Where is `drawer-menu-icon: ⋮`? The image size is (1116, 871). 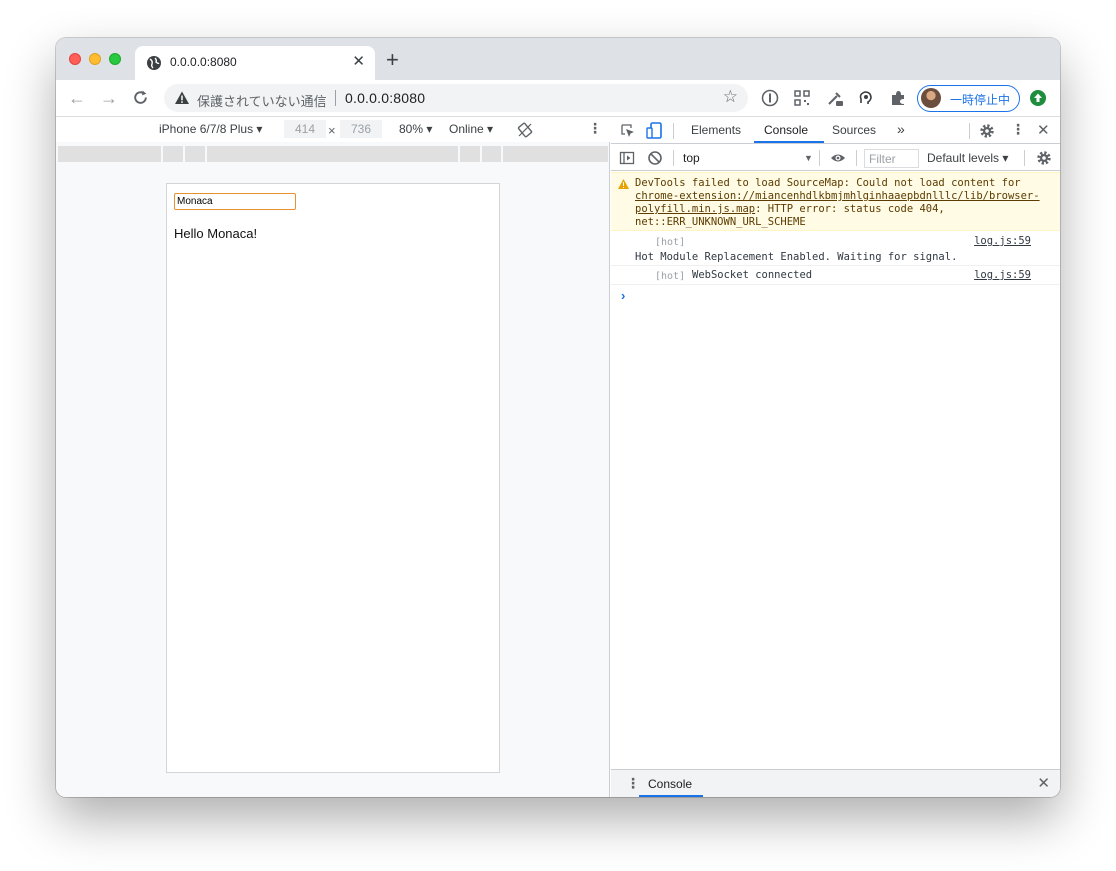
drawer-menu-icon: ⋮ is located at coordinates (633, 783).